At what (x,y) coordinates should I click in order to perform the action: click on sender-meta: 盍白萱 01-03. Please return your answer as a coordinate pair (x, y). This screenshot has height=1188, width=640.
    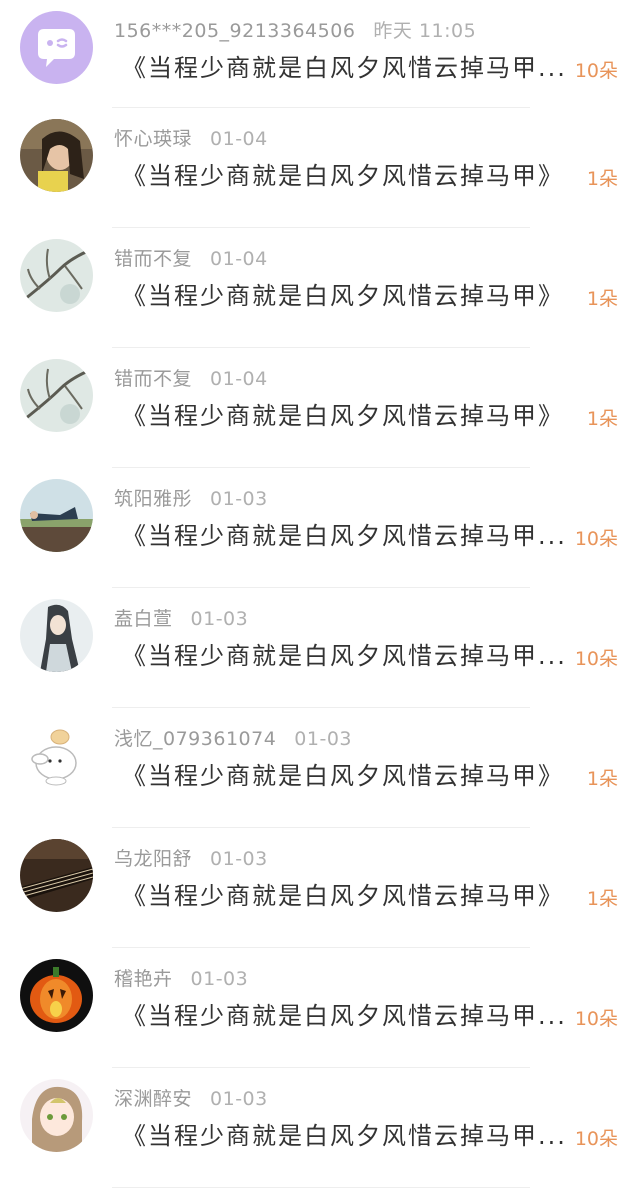
    Looking at the image, I should click on (181, 617).